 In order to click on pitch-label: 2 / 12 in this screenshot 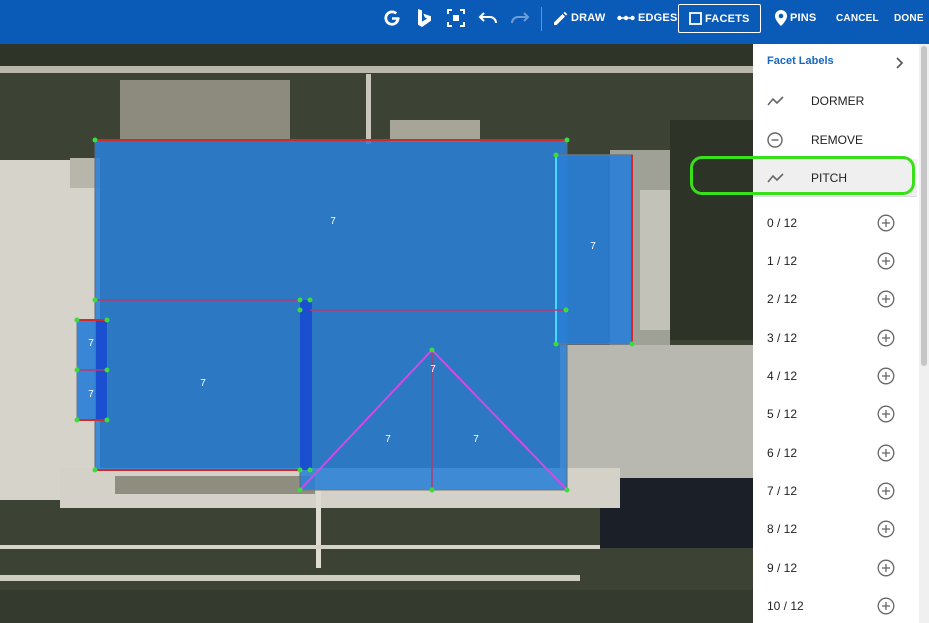, I will do `click(782, 299)`.